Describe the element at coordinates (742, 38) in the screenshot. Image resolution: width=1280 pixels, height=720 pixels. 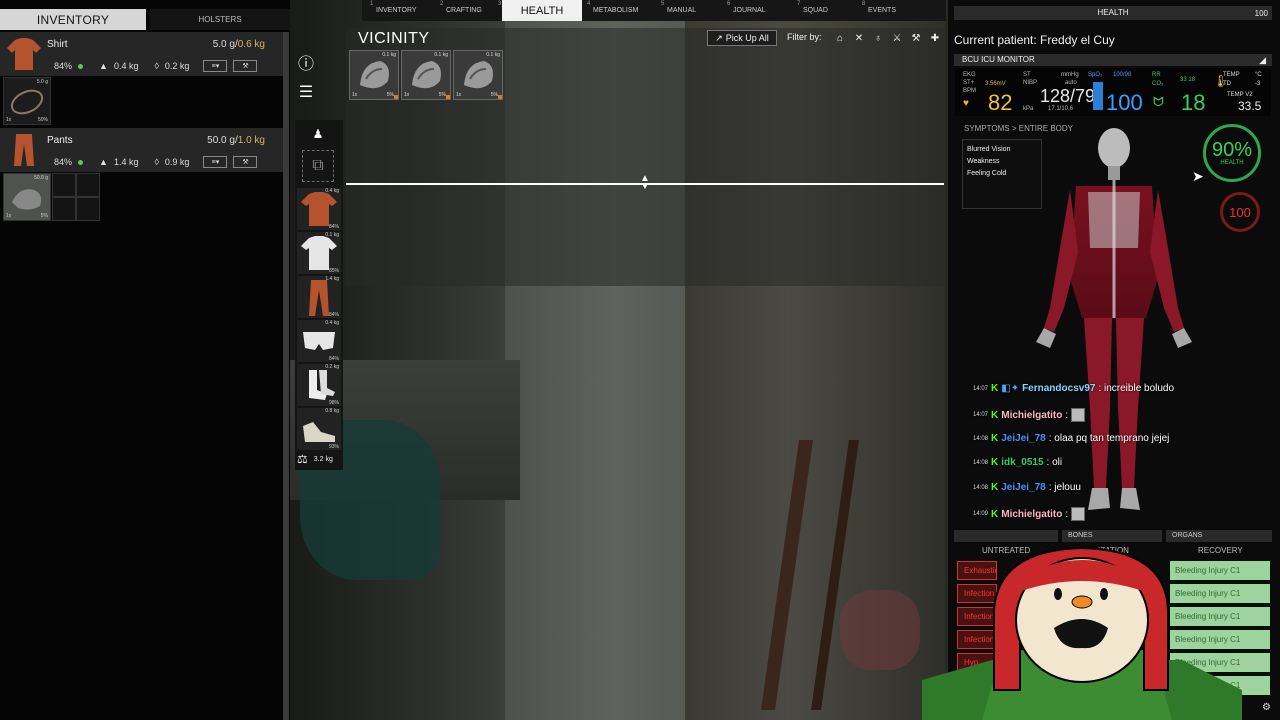
I see `pick-up-all-button: ↗ Pick Up All` at that location.